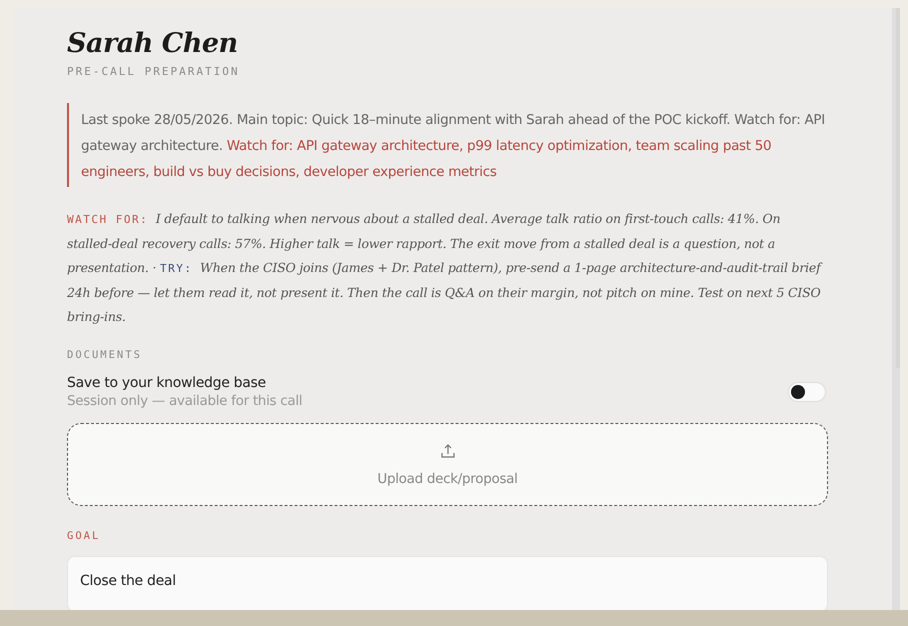  Describe the element at coordinates (105, 355) in the screenshot. I see `section-heading: DOCUMENTS` at that location.